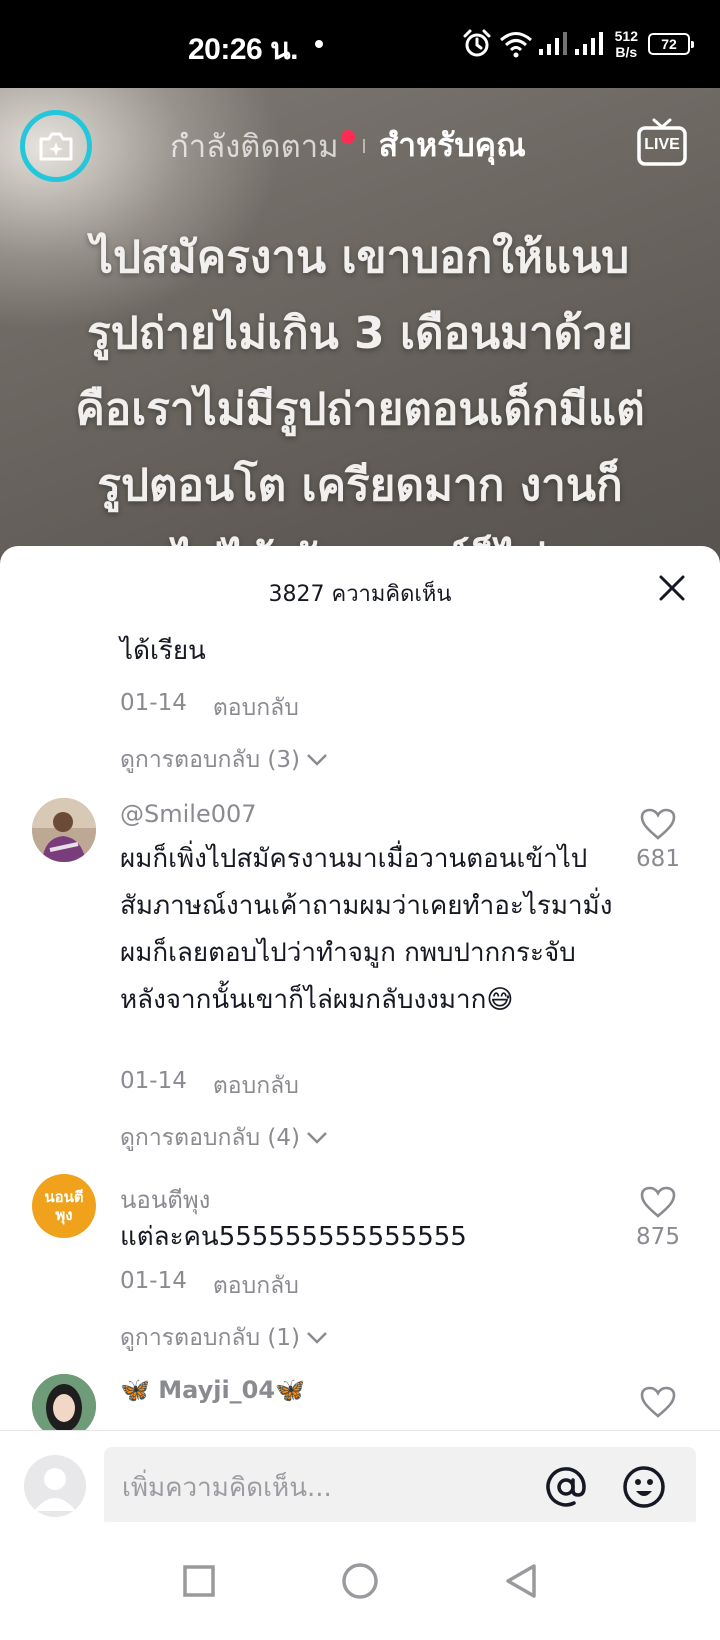  I want to click on tab-following: กำลังติดตาม, so click(254, 146).